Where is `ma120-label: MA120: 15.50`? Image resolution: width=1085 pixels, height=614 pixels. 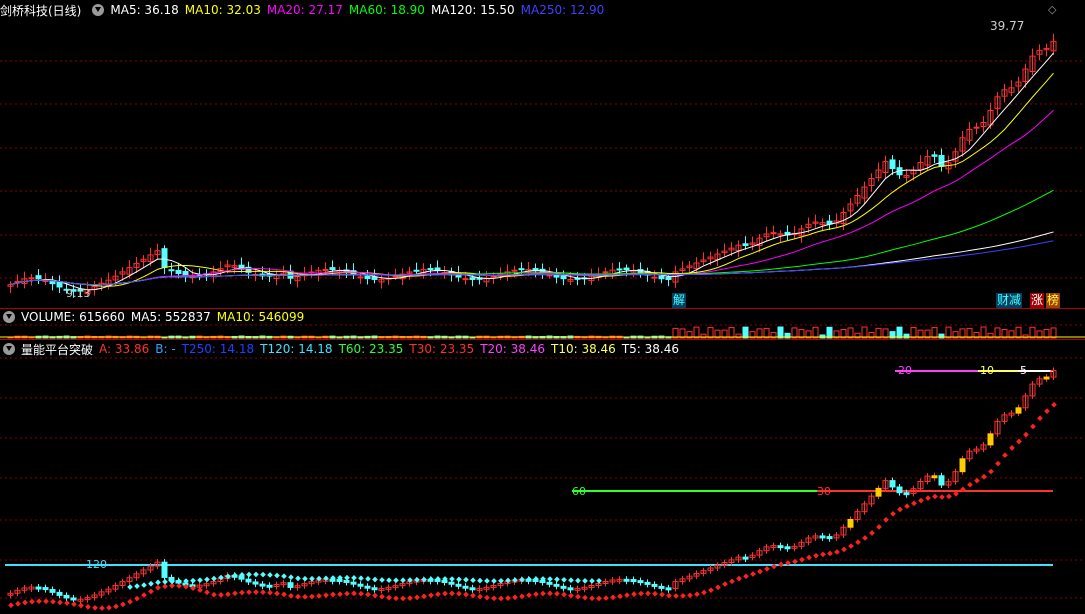
ma120-label: MA120: 15.50 is located at coordinates (472, 10).